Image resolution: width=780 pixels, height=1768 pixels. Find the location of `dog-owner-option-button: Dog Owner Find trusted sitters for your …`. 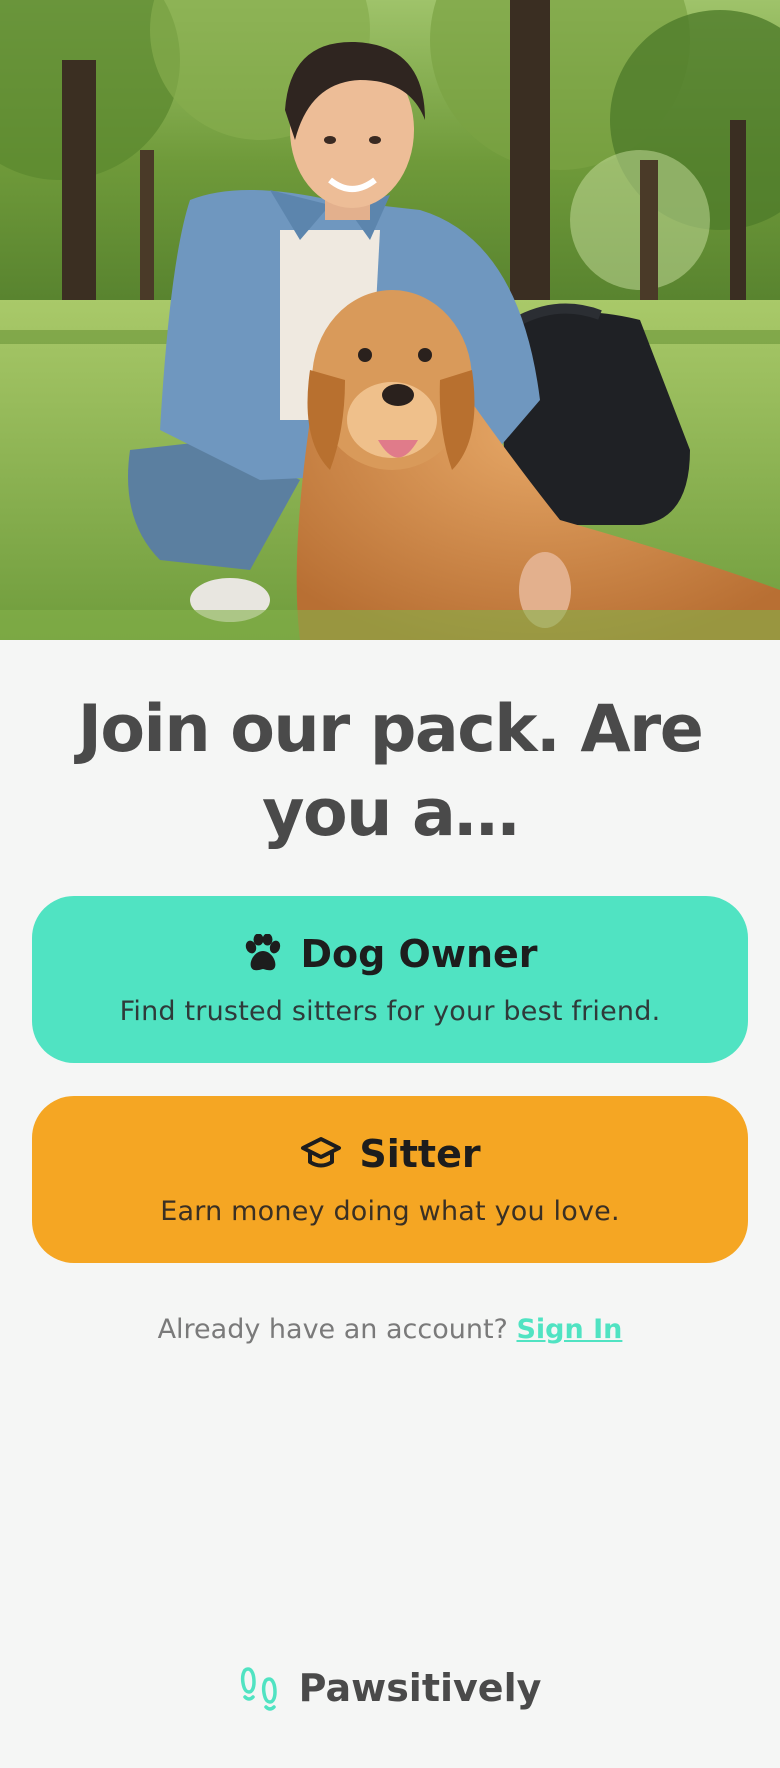

dog-owner-option-button: Dog Owner Find trusted sitters for your … is located at coordinates (390, 979).